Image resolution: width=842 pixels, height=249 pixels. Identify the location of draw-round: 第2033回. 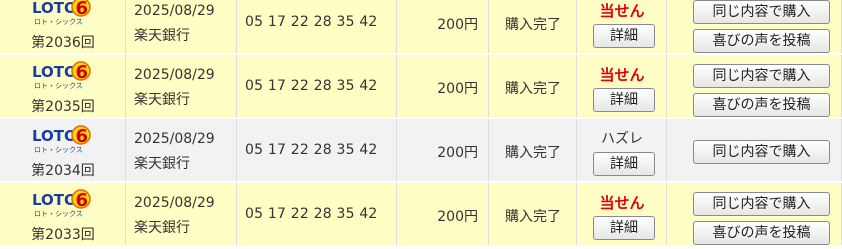
(63, 235).